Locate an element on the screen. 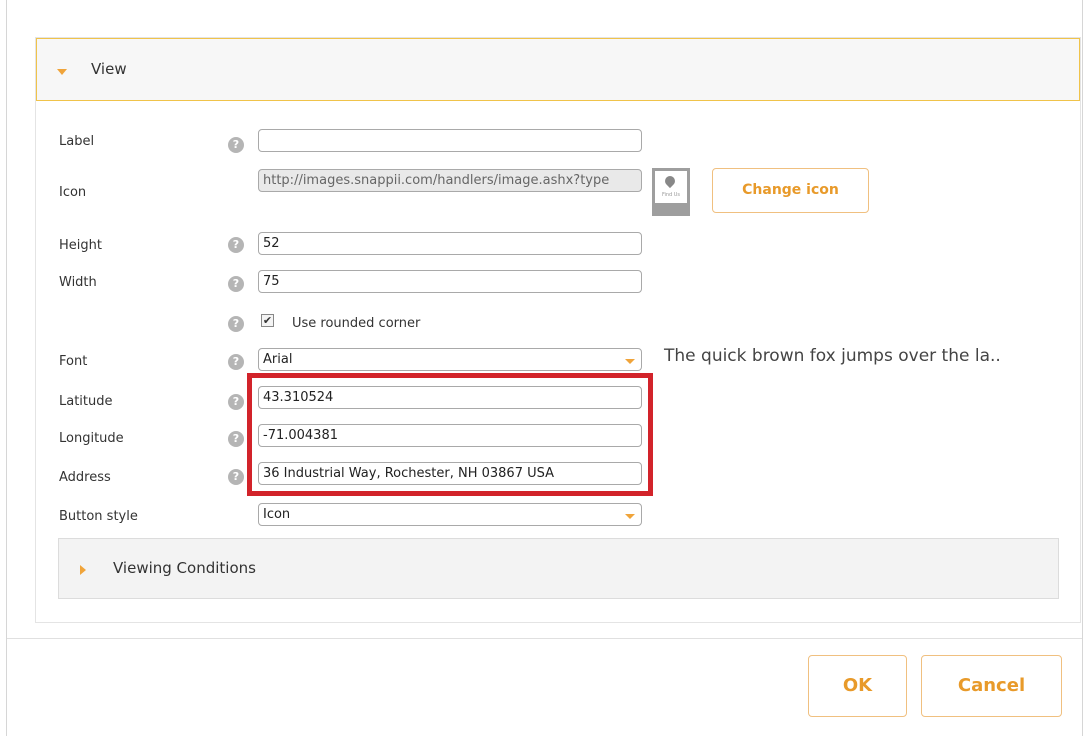 The height and width of the screenshot is (736, 1085). font-preview-text: The quick brown fox jumps over the la.. is located at coordinates (832, 356).